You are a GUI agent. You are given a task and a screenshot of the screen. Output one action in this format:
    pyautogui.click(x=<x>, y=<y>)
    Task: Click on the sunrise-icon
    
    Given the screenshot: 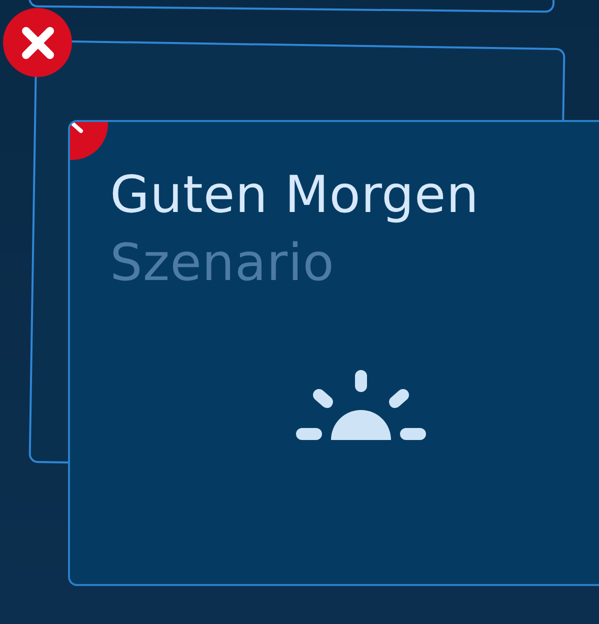 What is the action you would take?
    pyautogui.click(x=361, y=405)
    